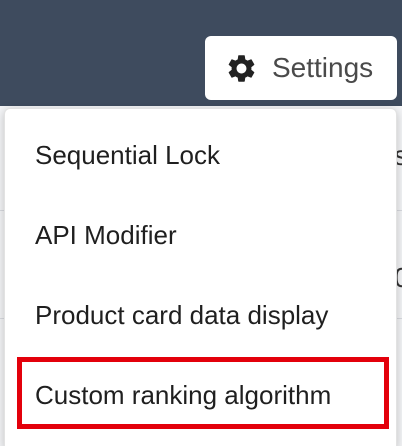 This screenshot has width=402, height=446. I want to click on menu-item-product-card-data-display: Product card data display, so click(200, 315).